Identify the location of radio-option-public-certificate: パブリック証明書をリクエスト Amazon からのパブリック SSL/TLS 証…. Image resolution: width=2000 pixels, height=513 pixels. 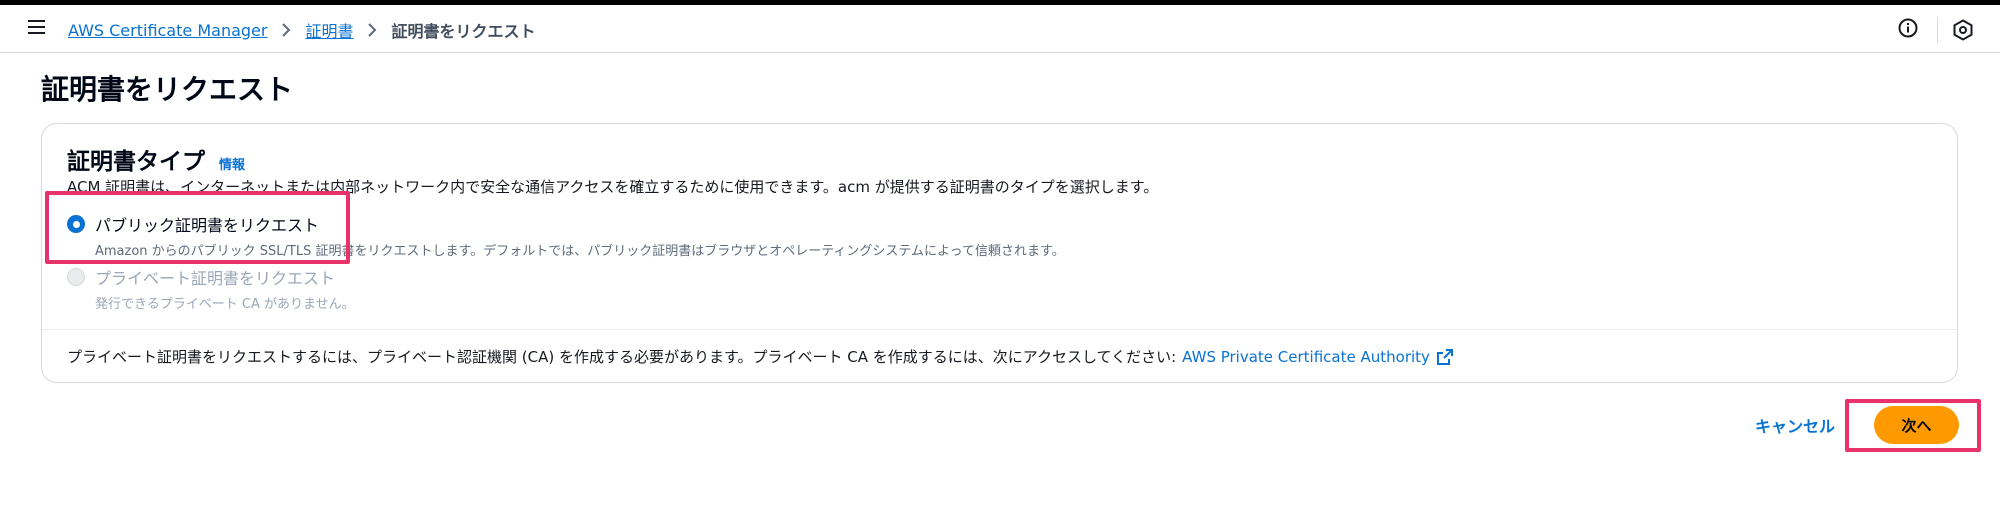
(566, 235).